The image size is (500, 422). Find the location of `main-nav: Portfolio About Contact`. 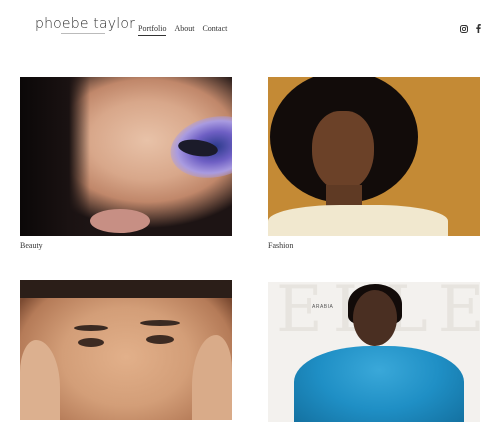

main-nav: Portfolio About Contact is located at coordinates (182, 30).